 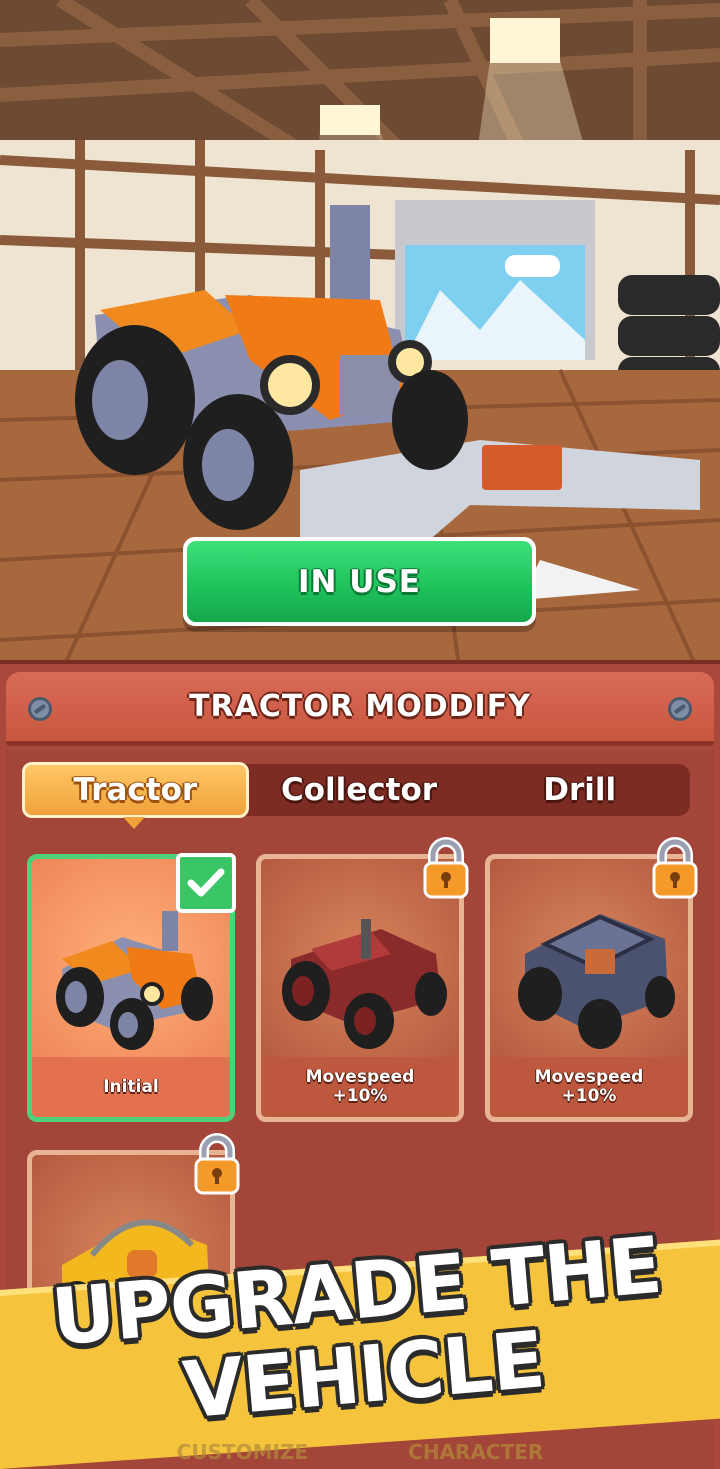 I want to click on category-tabs: Tractor Collector Drill, so click(x=356, y=795).